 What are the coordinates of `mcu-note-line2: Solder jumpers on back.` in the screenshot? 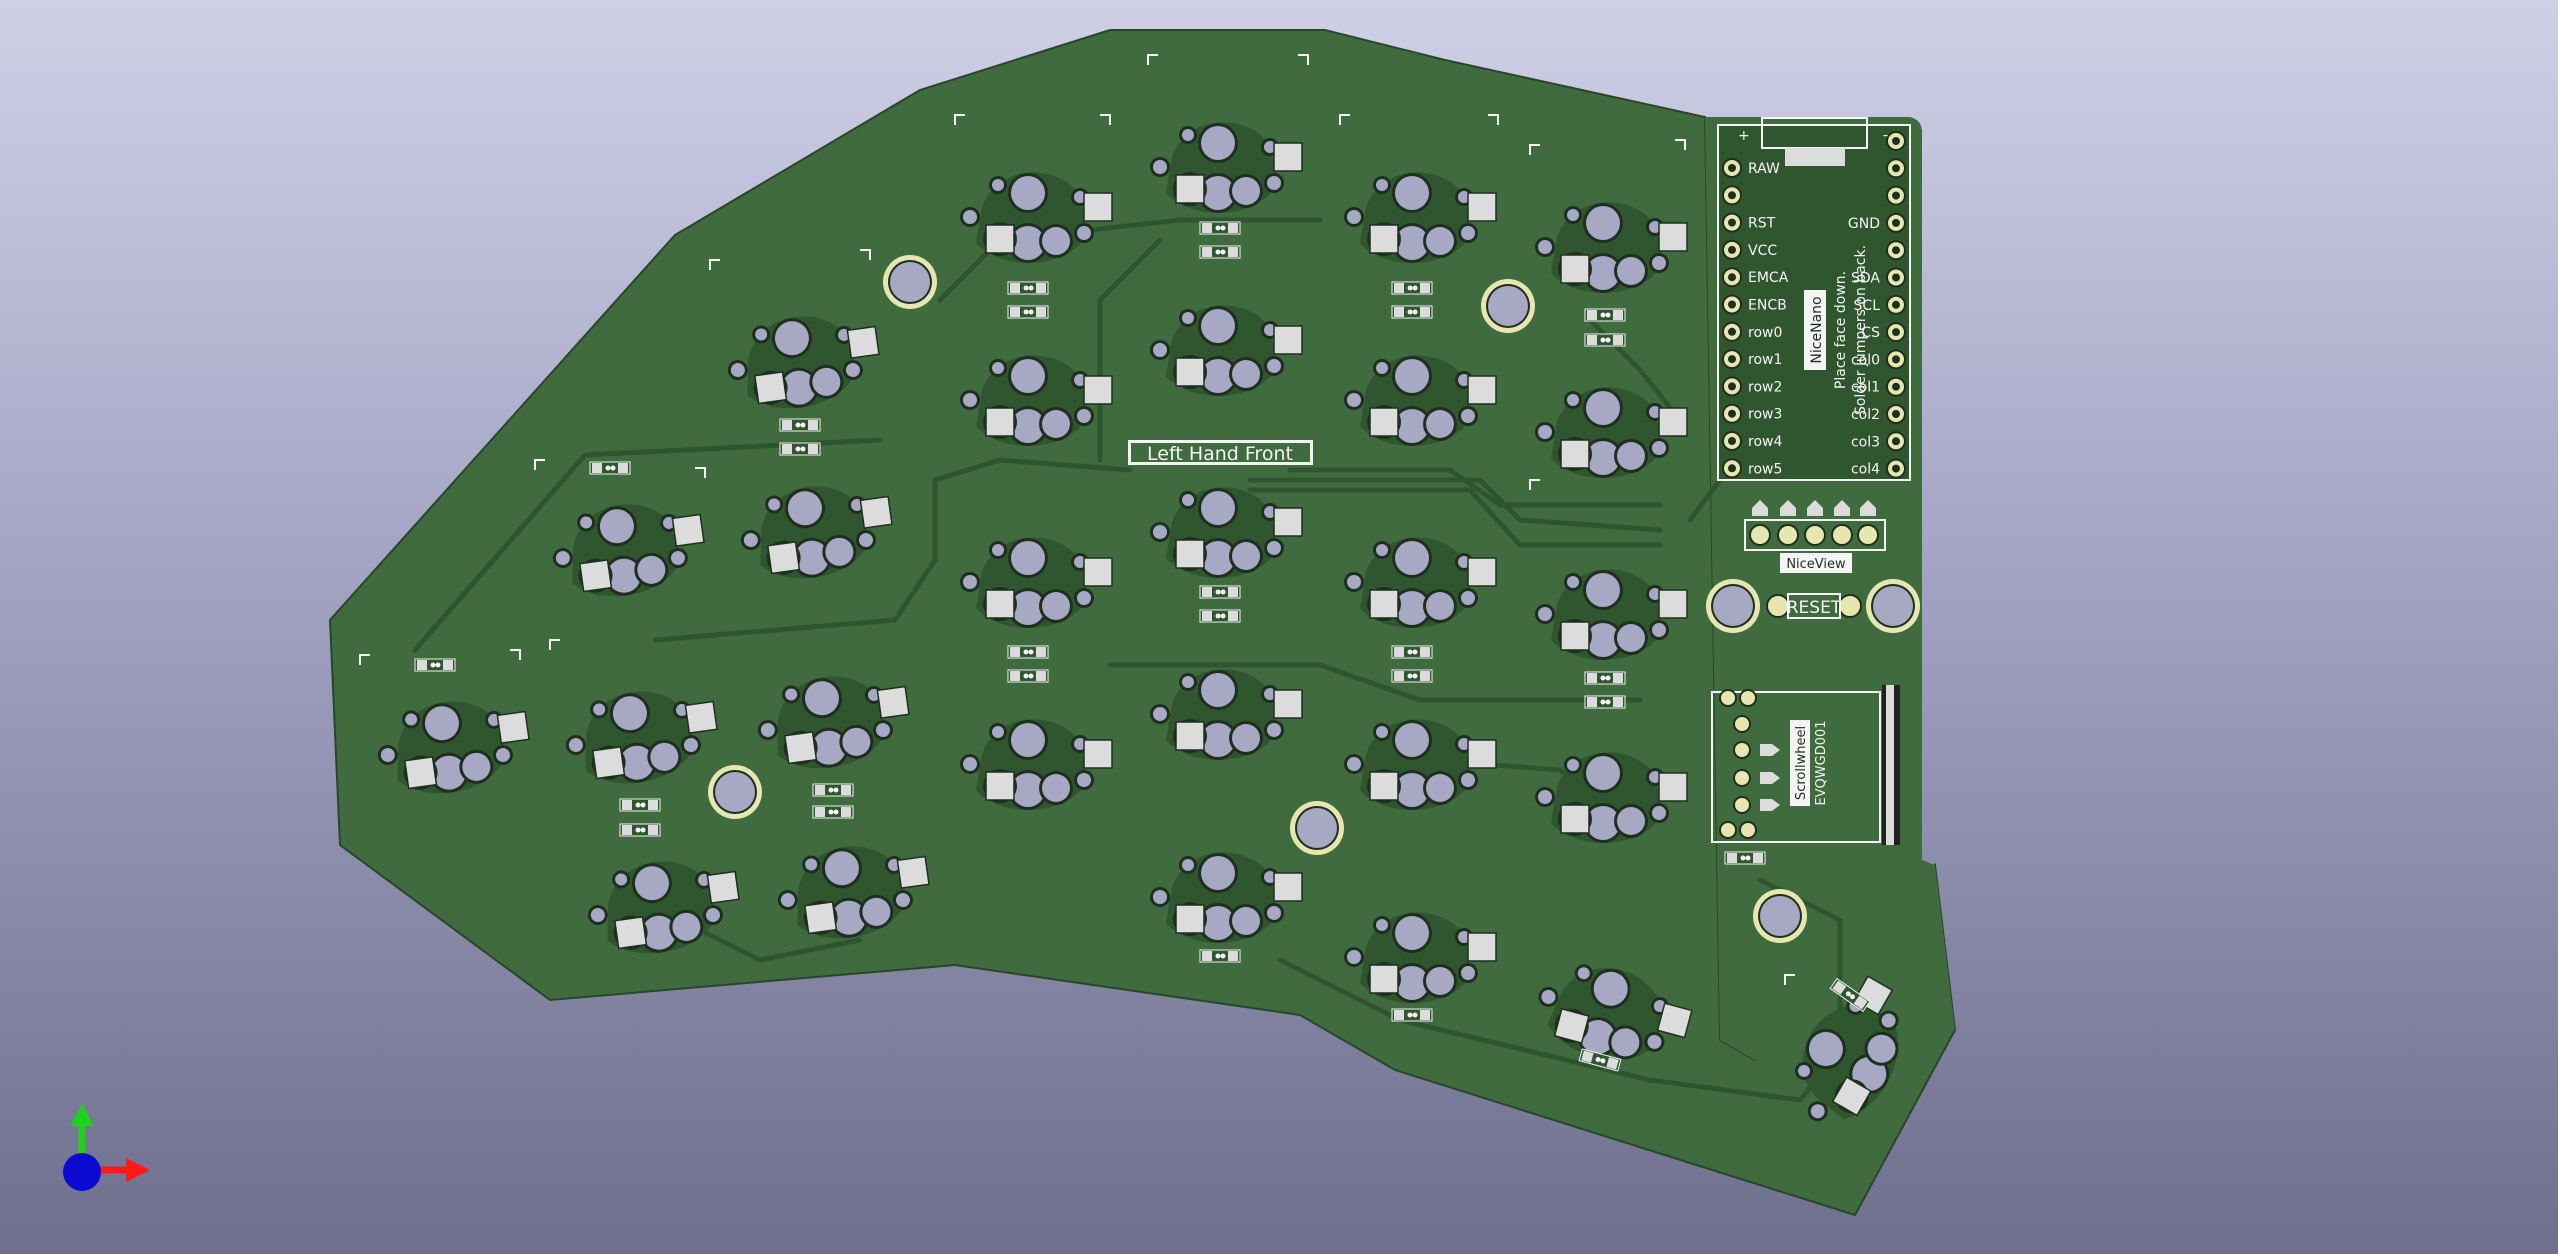 It's located at (1861, 330).